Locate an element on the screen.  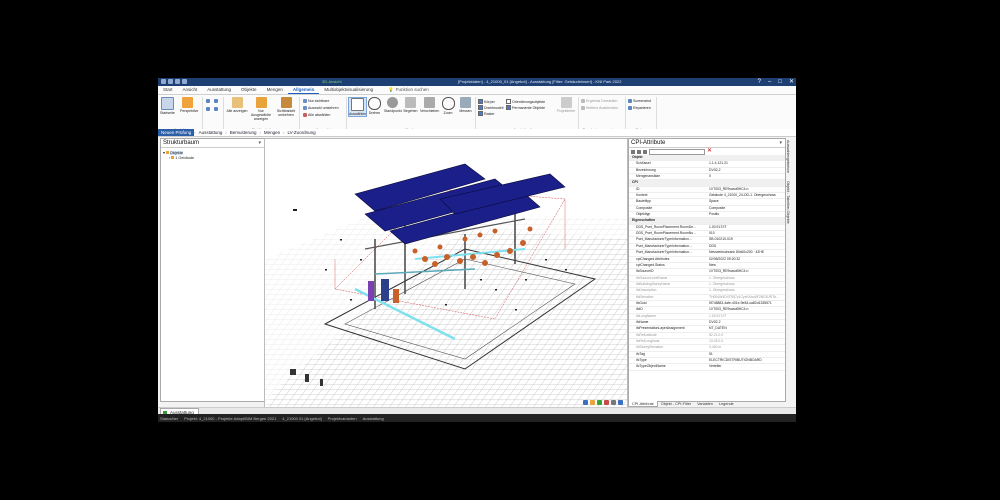
tab-start: Start is located at coordinates (168, 90).